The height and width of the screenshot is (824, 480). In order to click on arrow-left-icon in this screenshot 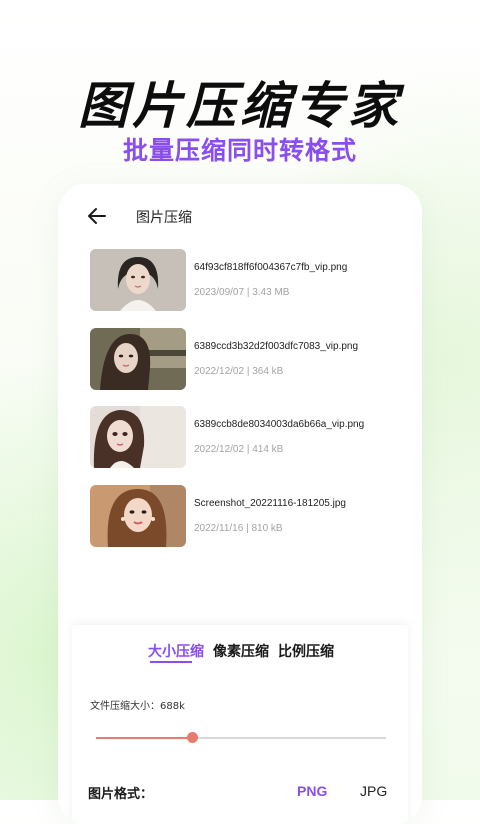, I will do `click(97, 216)`.